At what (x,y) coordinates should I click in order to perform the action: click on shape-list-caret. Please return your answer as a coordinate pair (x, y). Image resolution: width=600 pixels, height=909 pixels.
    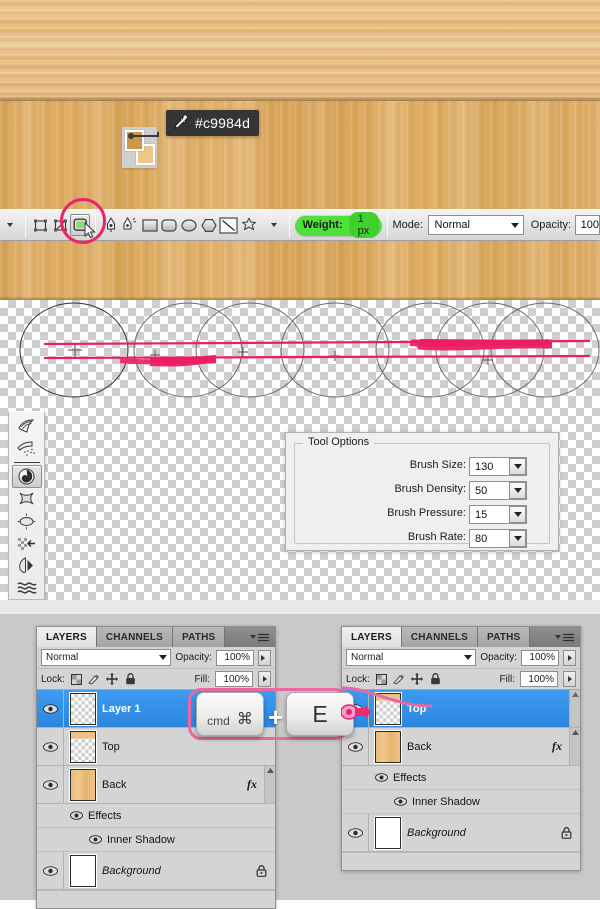
    Looking at the image, I should click on (274, 225).